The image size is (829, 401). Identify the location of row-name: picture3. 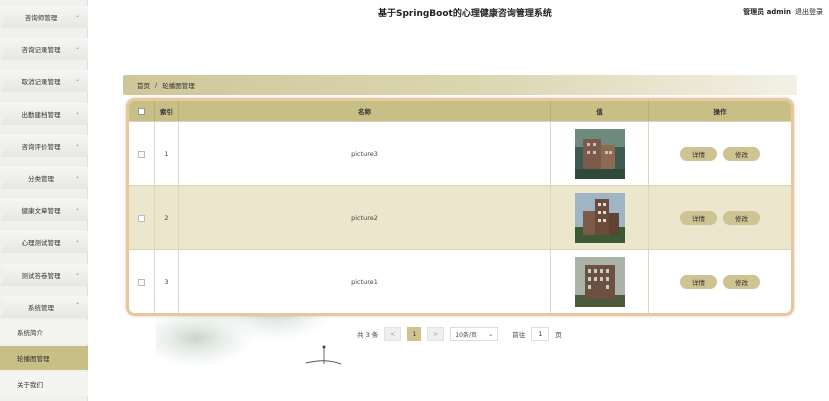
(365, 154).